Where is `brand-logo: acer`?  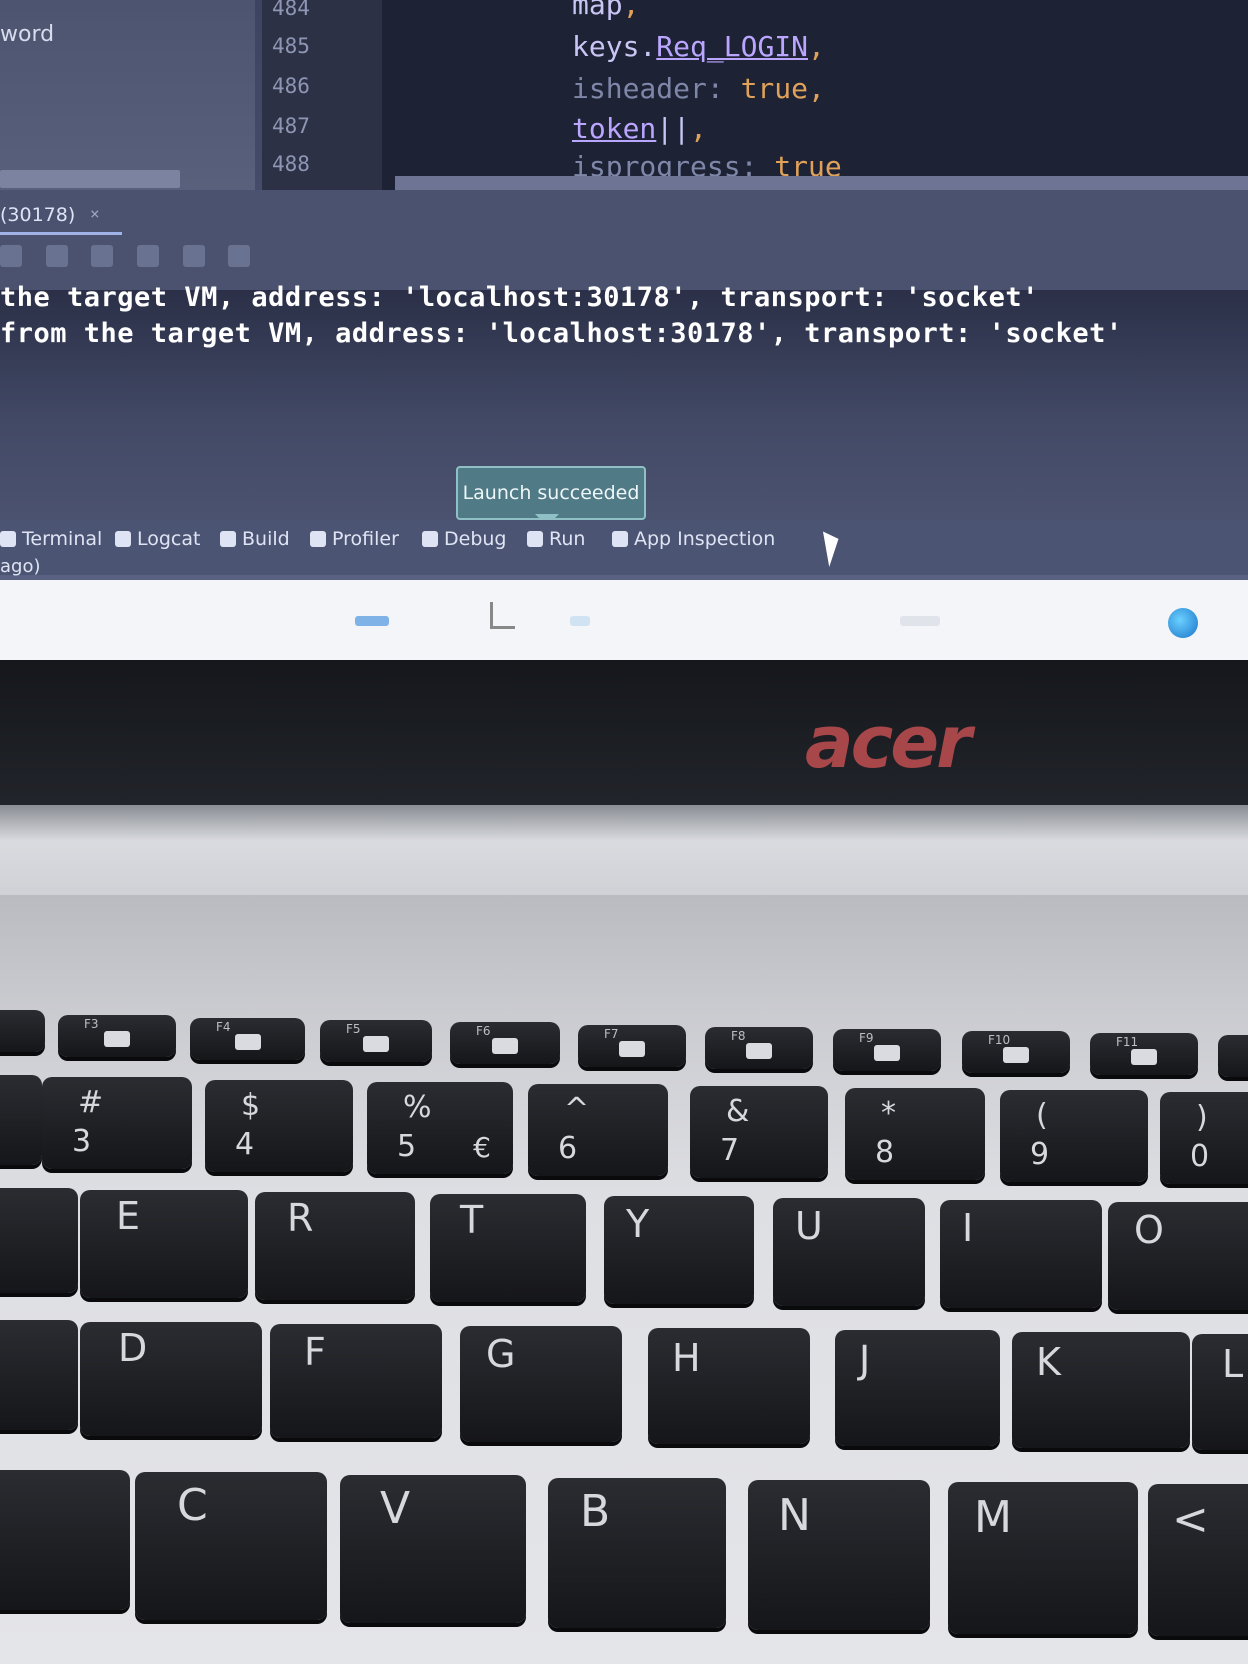
brand-logo: acer is located at coordinates (888, 742).